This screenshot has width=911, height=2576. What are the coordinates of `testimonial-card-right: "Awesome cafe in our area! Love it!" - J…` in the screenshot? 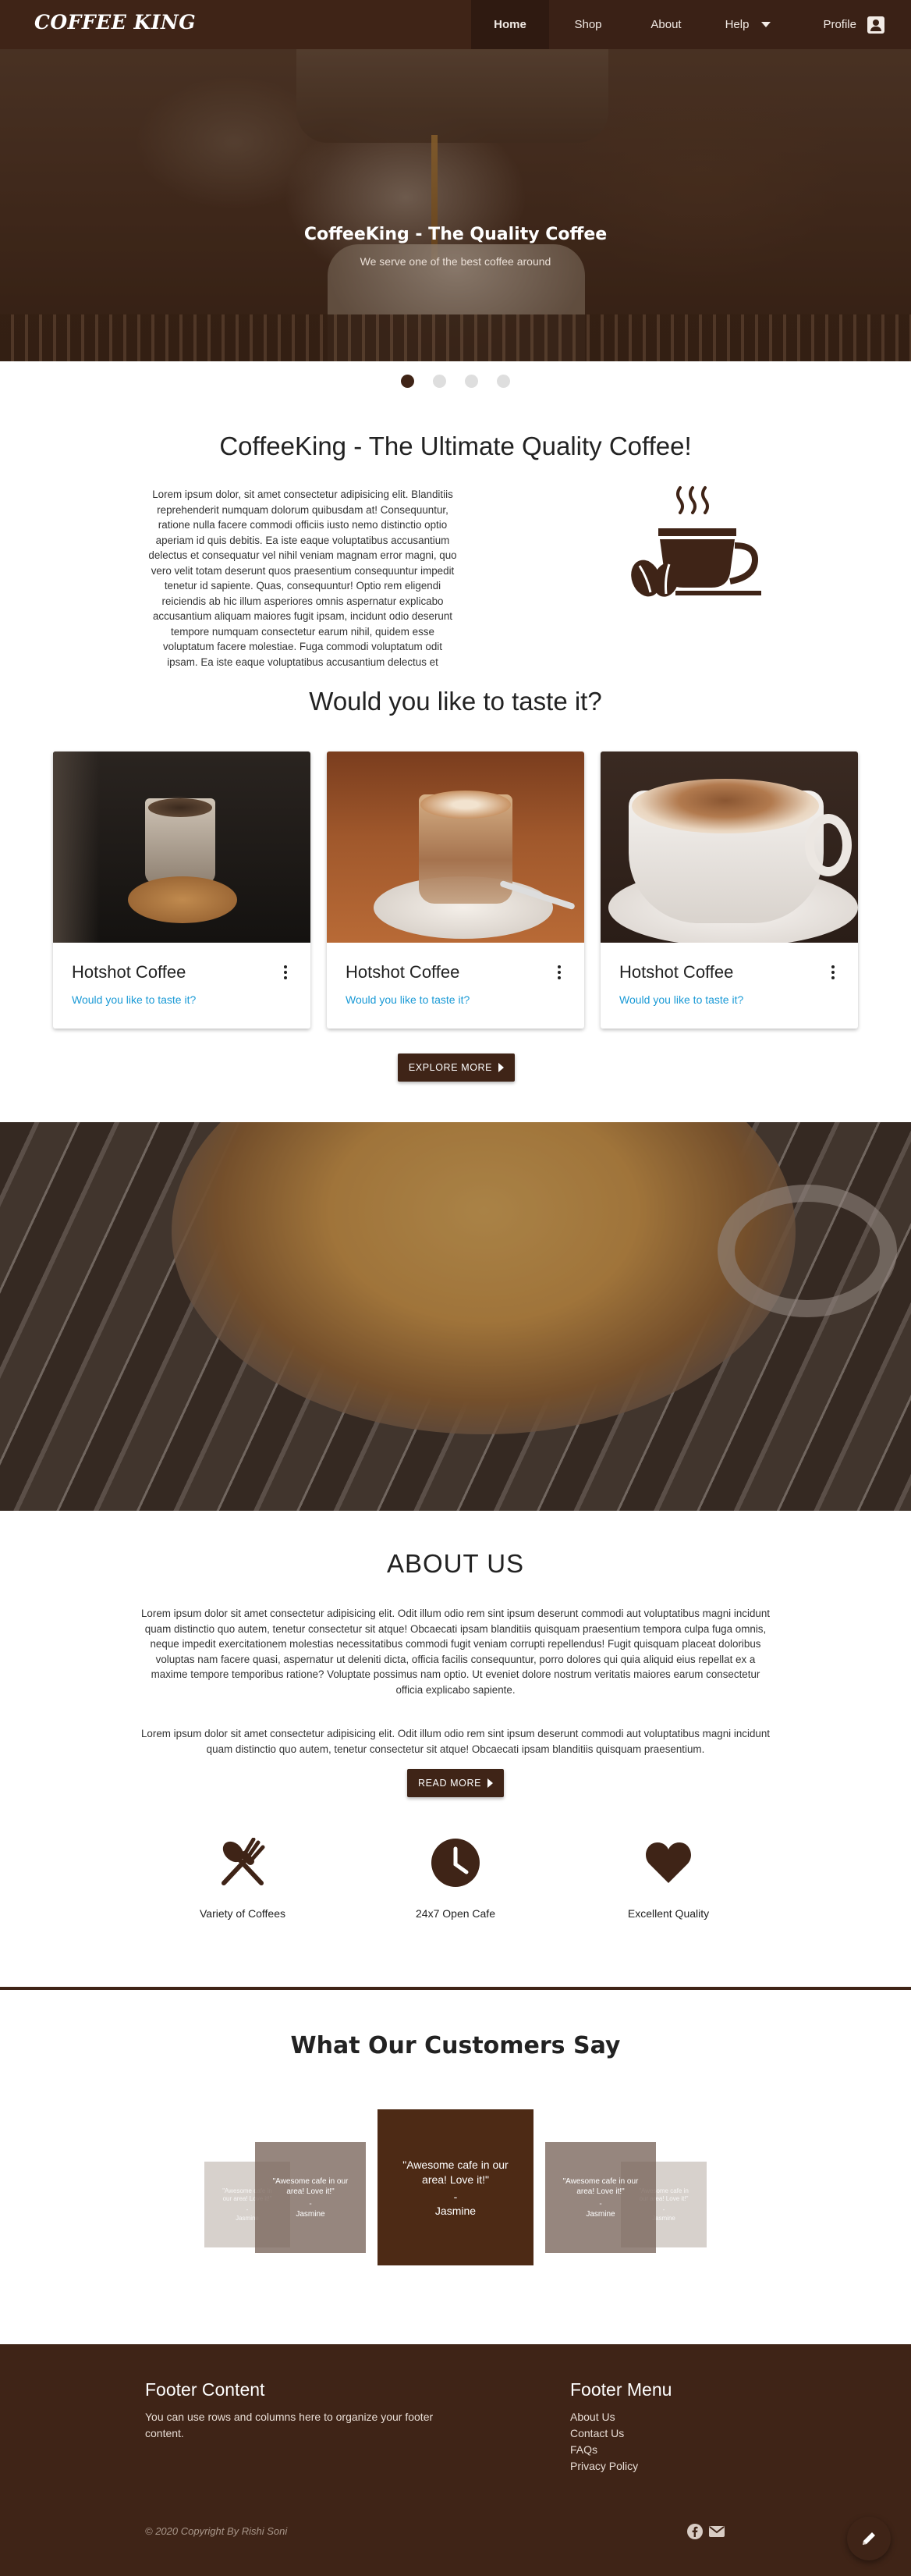 It's located at (600, 2197).